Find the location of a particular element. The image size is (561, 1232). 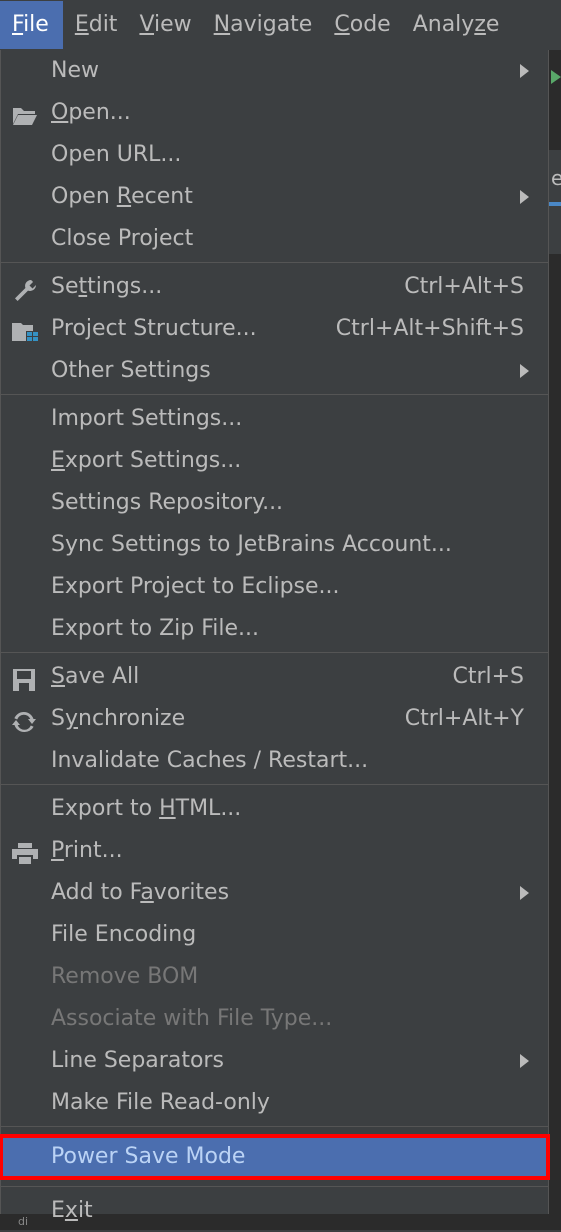

editor-tab-underline is located at coordinates (555, 204).